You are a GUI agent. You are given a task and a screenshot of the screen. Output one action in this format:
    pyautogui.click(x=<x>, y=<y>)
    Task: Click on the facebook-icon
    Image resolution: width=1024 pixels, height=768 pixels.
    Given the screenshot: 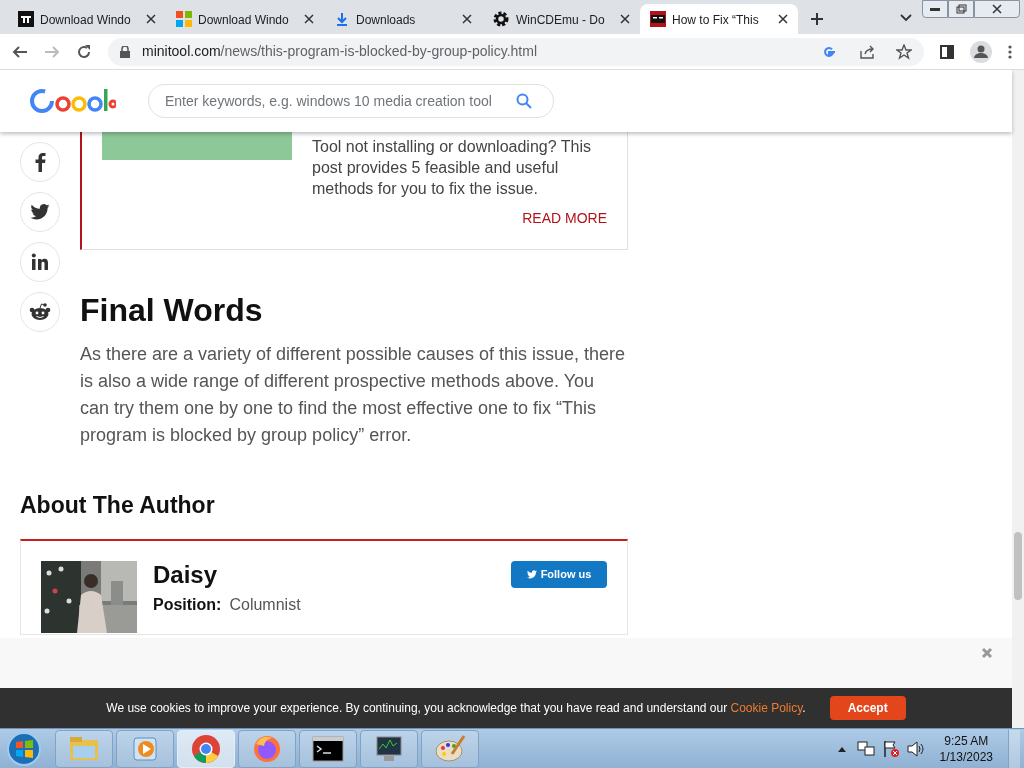 What is the action you would take?
    pyautogui.click(x=40, y=162)
    